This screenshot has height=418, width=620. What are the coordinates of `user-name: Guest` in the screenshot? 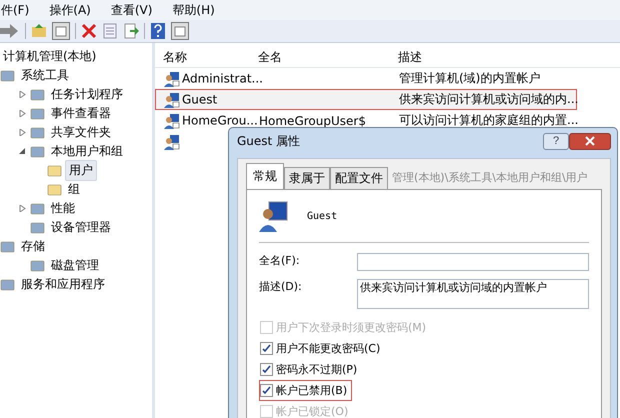 It's located at (322, 216).